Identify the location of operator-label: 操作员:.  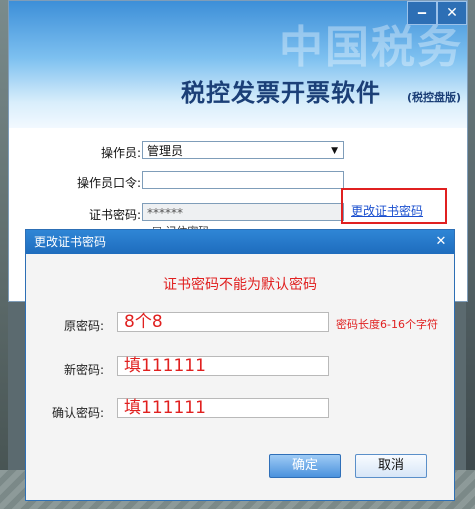
(120, 153).